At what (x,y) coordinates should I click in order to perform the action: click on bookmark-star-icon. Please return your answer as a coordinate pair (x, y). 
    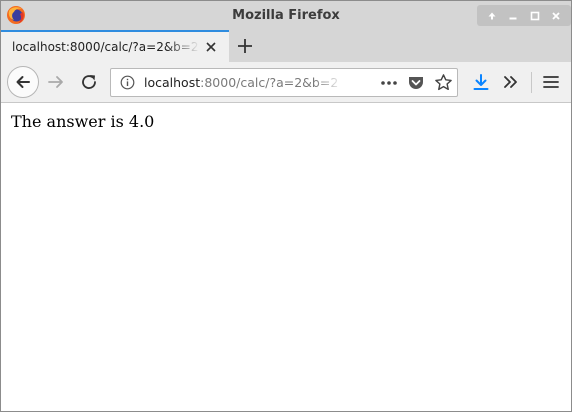
    Looking at the image, I should click on (443, 82).